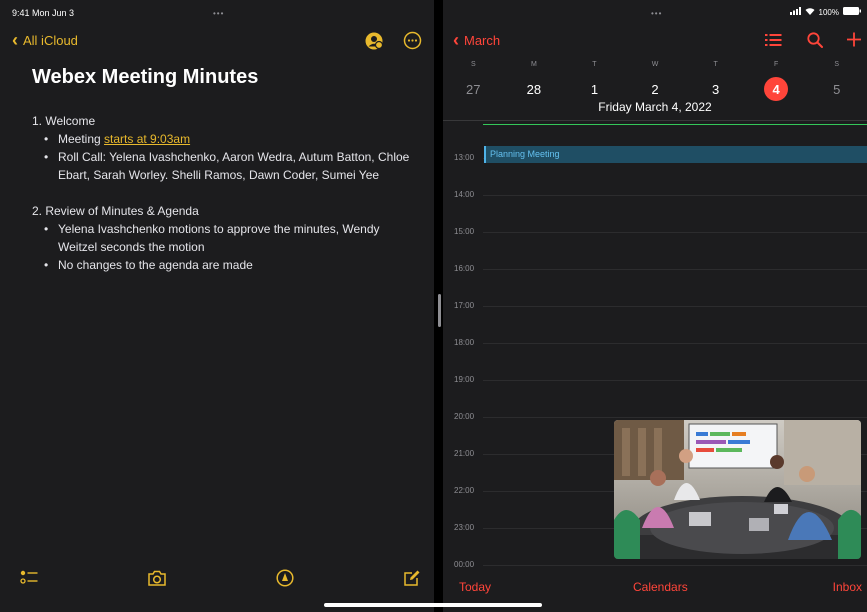 This screenshot has height=612, width=867. Describe the element at coordinates (433, 605) in the screenshot. I see `home-indicator` at that location.